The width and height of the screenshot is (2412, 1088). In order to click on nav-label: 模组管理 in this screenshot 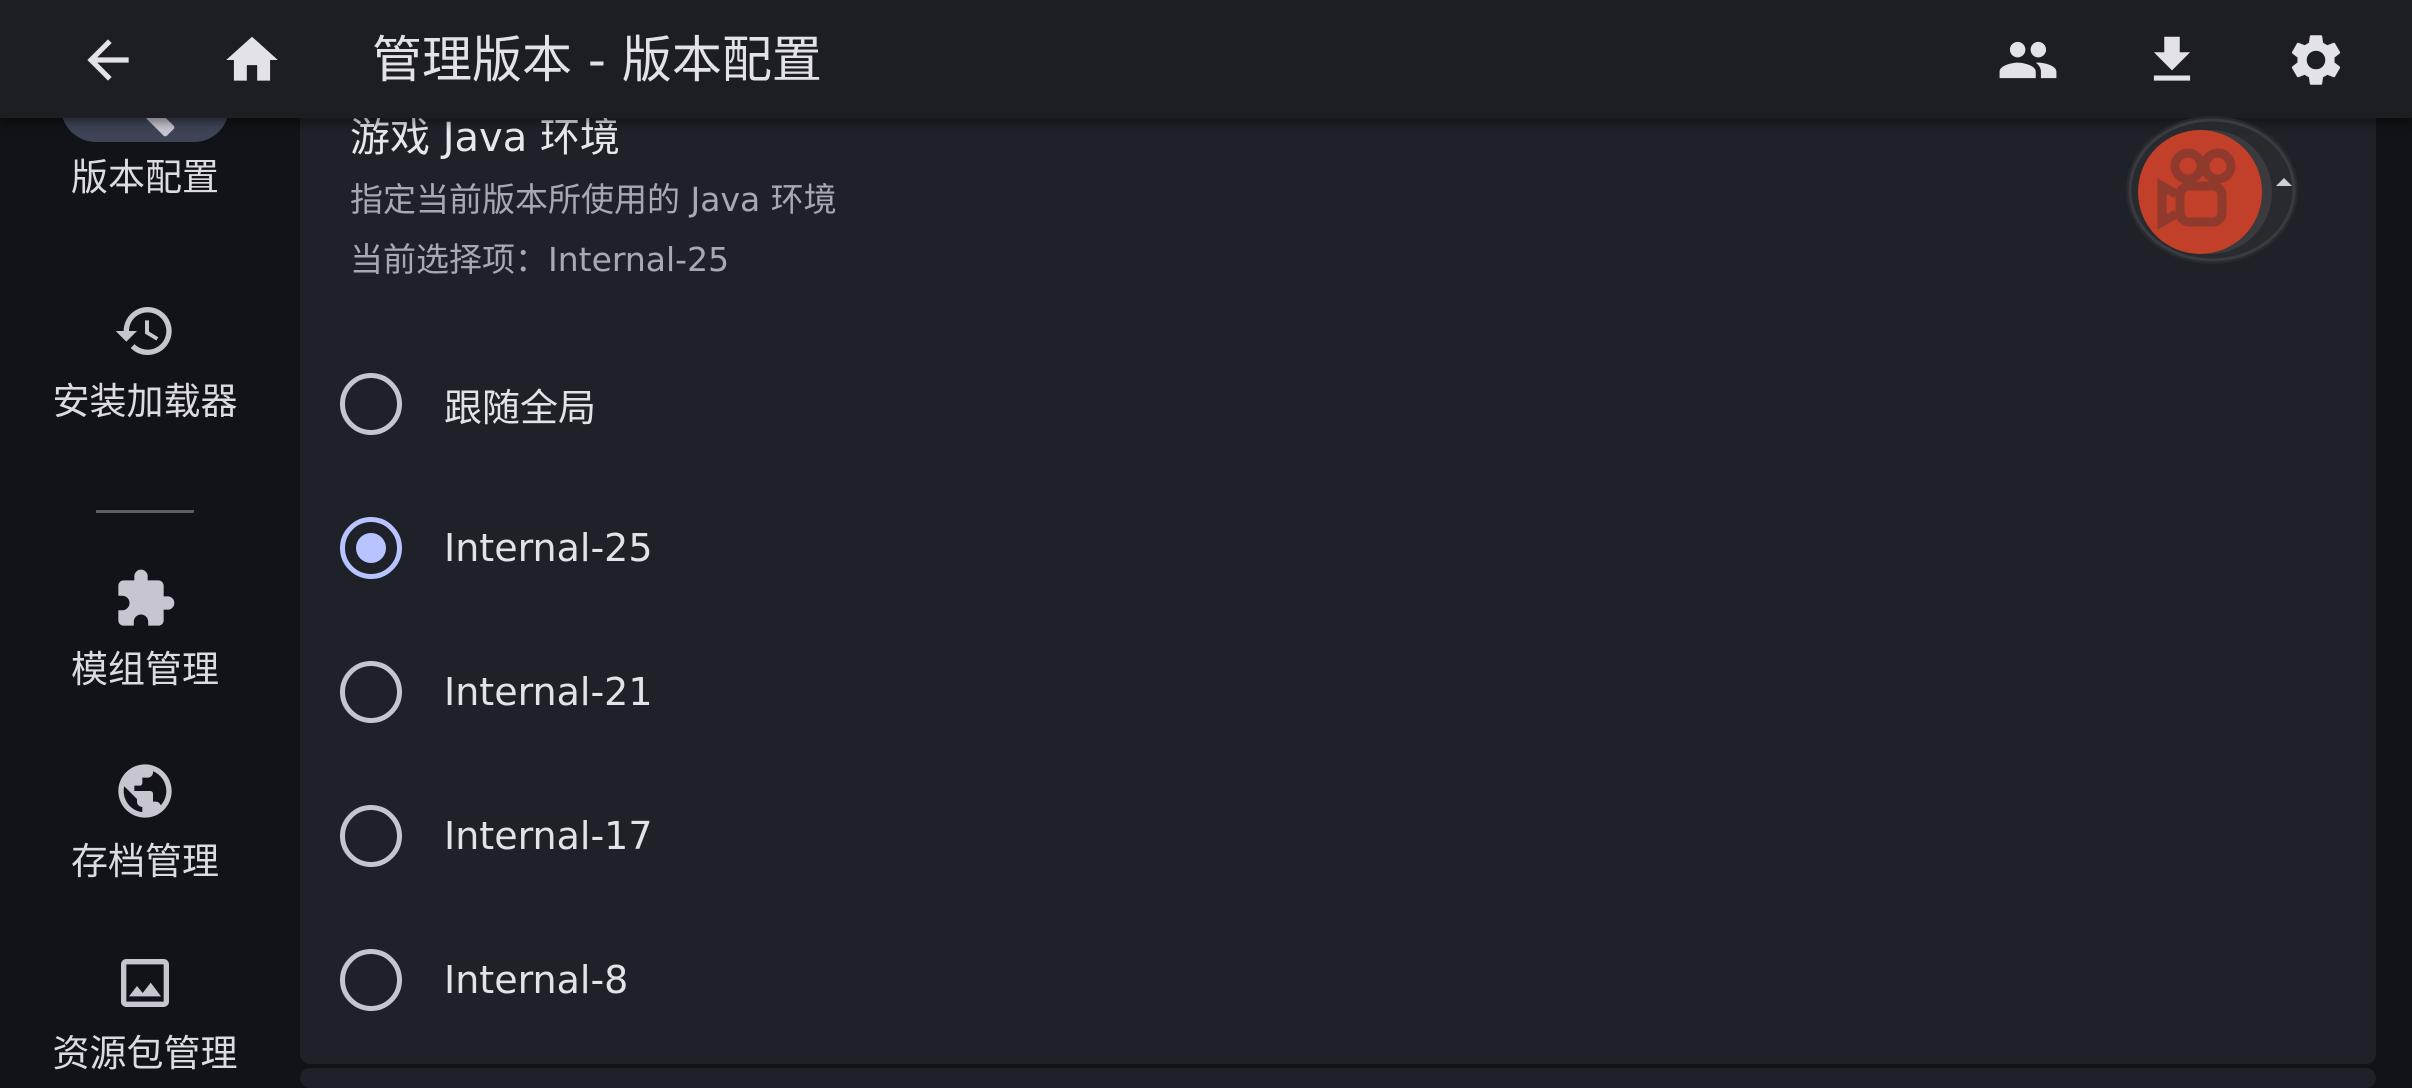, I will do `click(145, 669)`.